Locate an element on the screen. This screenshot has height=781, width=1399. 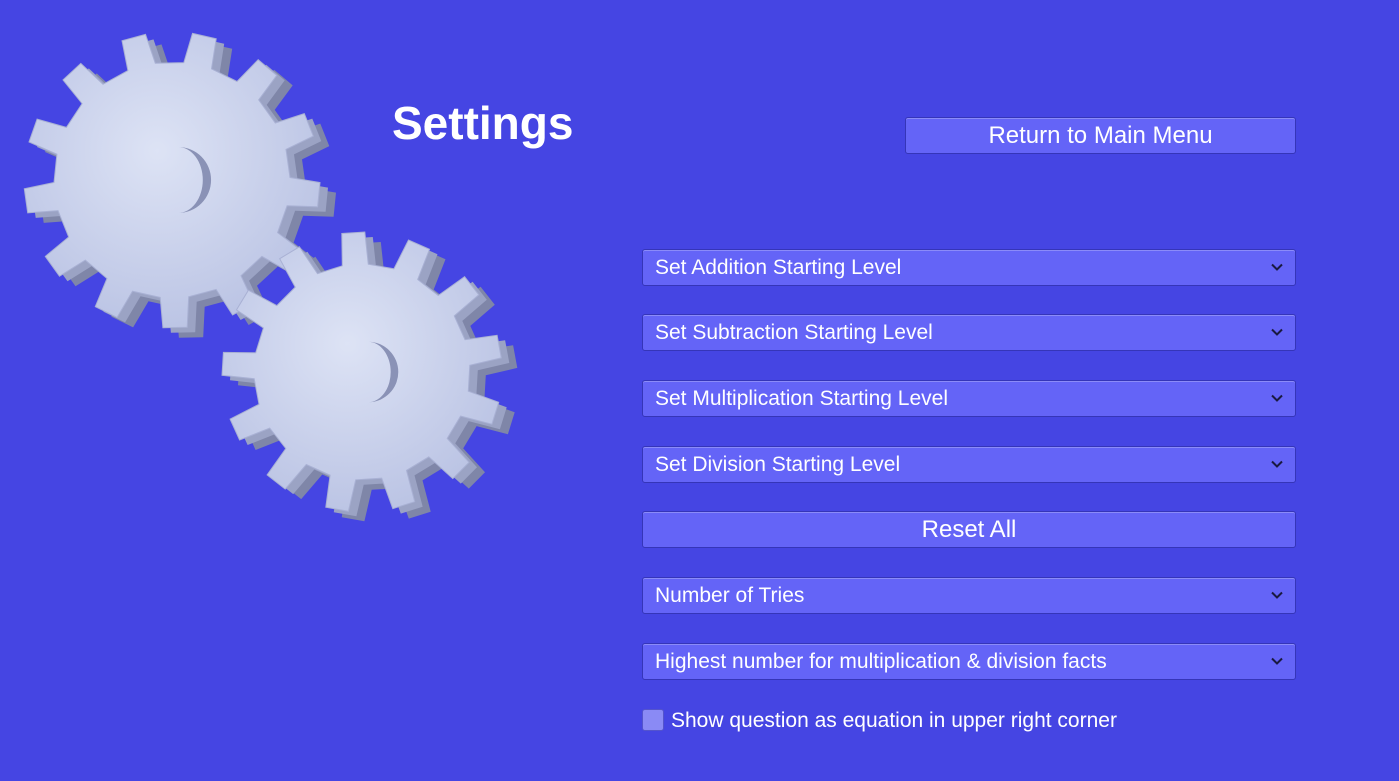
dropdown-label: Number of Tries is located at coordinates (730, 595).